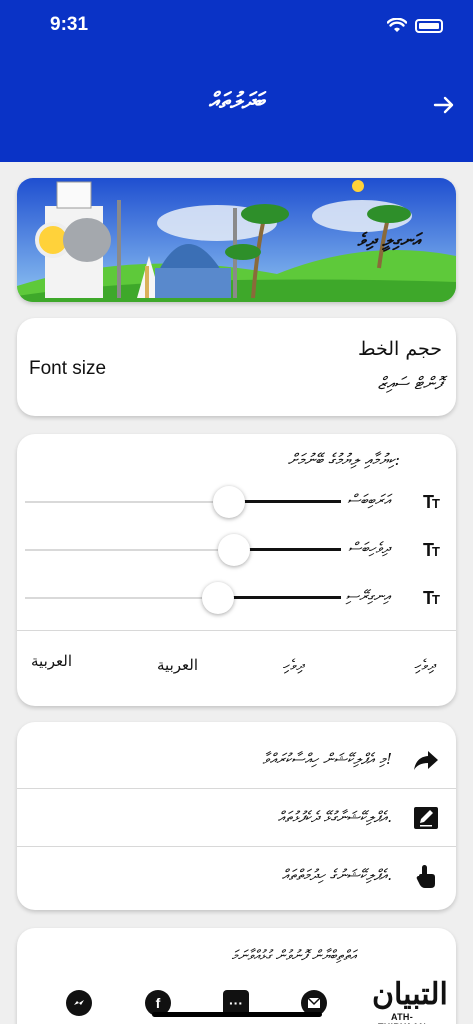 This screenshot has width=473, height=1024. I want to click on action-label: އެޕްލިކޭޝަނުގެ ހިދުމަތްތައް., so click(336, 875).